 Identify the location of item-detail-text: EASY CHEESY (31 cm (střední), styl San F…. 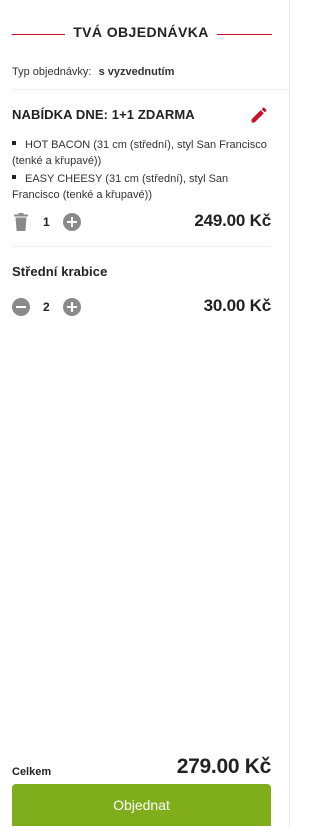
(120, 187).